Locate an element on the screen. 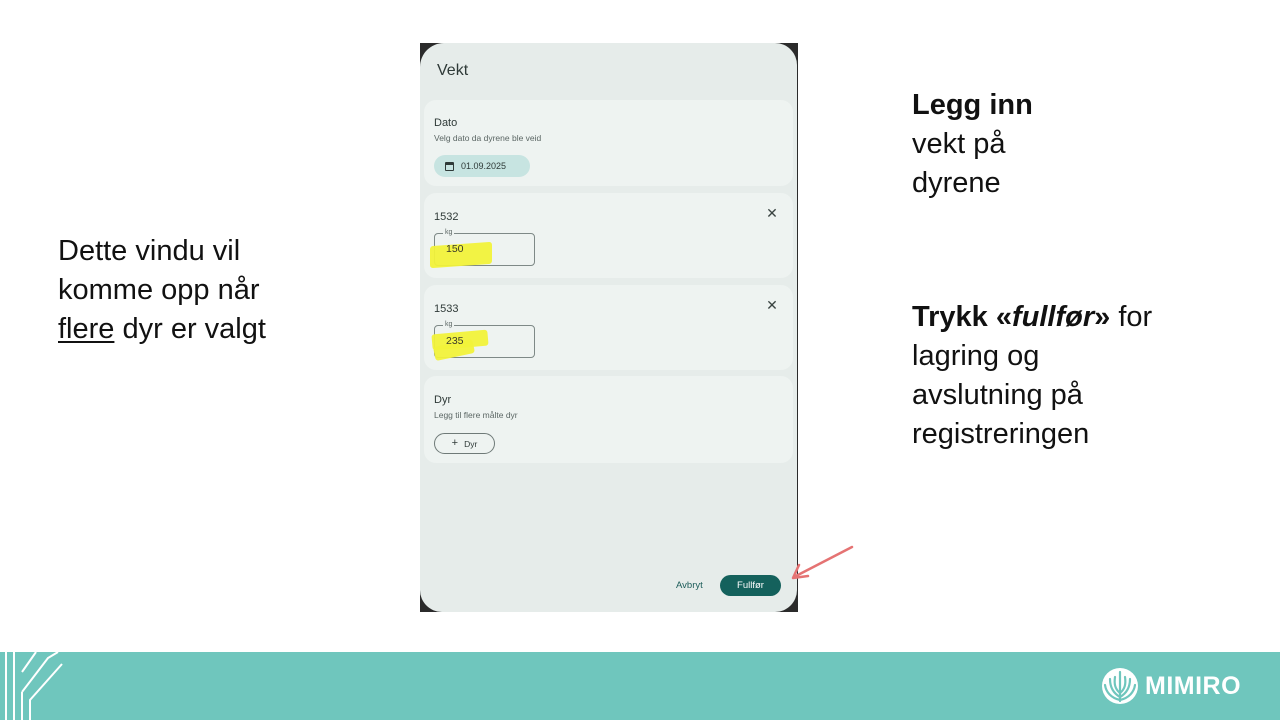 The image size is (1280, 720). weight-value: 150 is located at coordinates (455, 249).